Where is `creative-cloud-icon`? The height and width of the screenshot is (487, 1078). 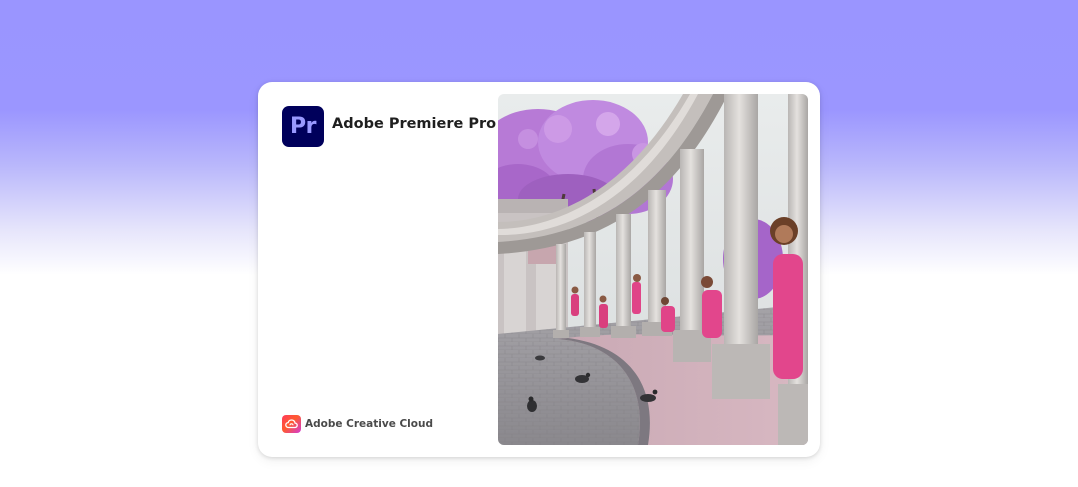 creative-cloud-icon is located at coordinates (291, 424).